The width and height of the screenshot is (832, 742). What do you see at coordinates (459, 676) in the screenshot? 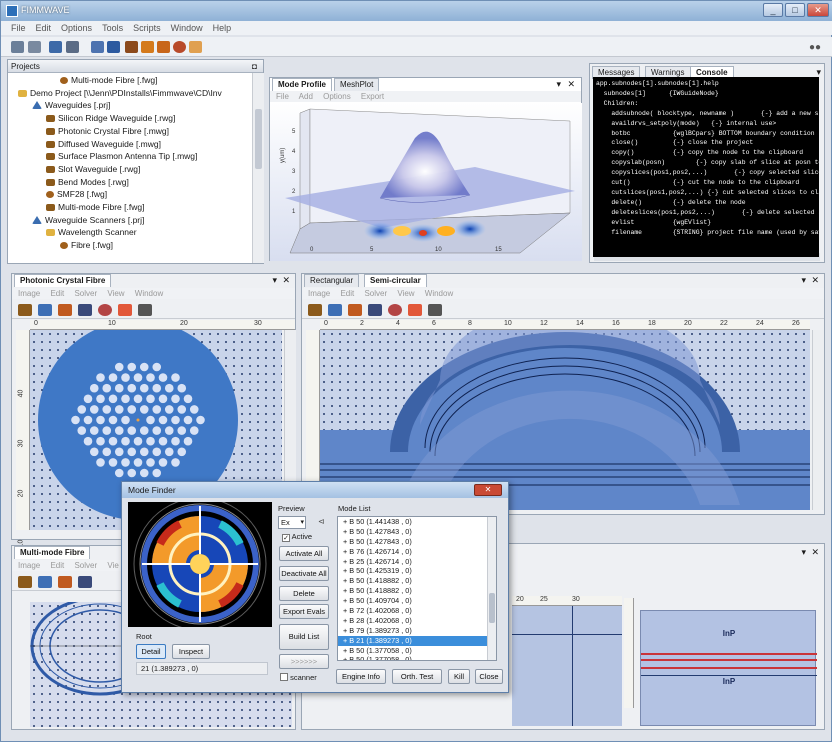
I see `kill-button: Kill` at bounding box center [459, 676].